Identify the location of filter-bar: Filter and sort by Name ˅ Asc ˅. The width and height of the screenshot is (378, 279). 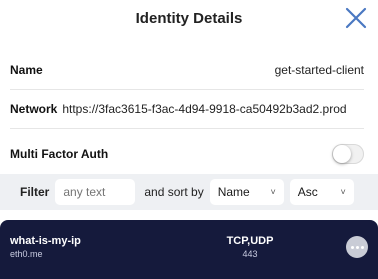
(189, 192).